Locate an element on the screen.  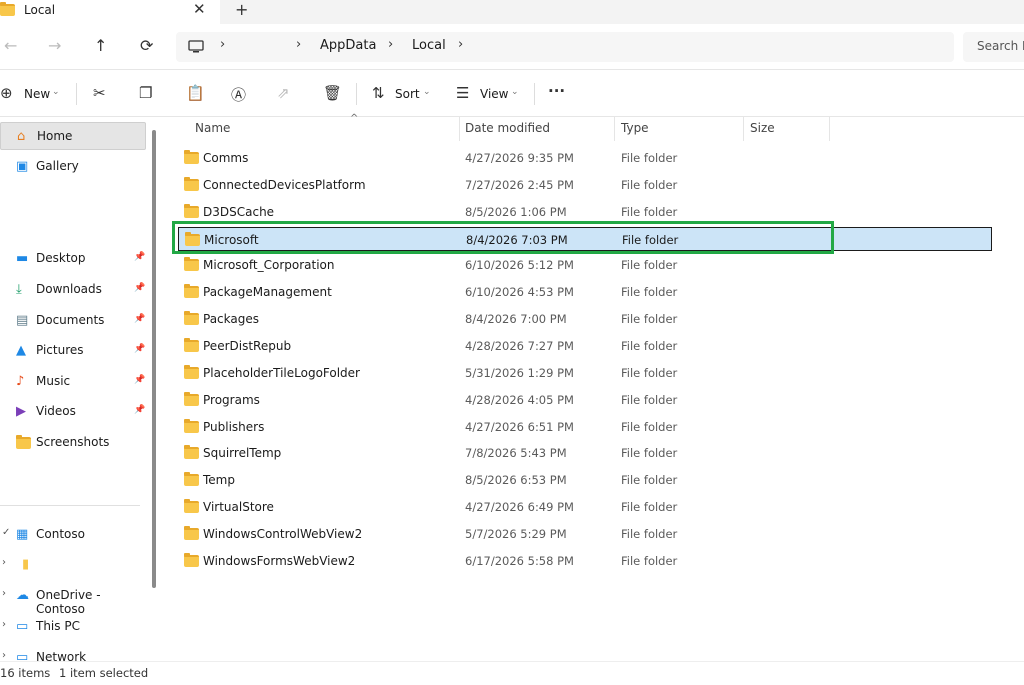
table-row: SquirrelTemp 7/8/2026 5:43 PM File folder is located at coordinates (585, 453).